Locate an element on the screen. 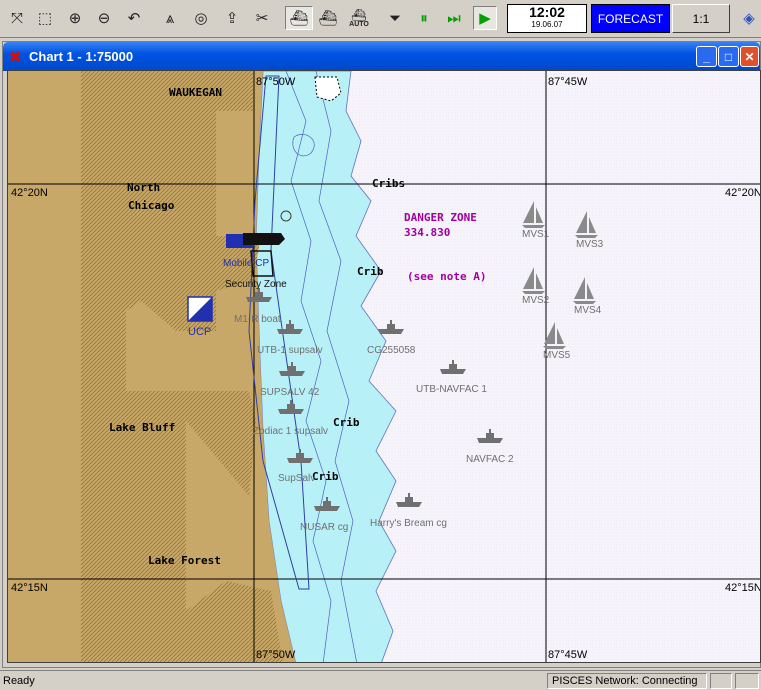 The image size is (761, 690). status-bar: Ready PISCES Network: Connecting is located at coordinates (380, 680).